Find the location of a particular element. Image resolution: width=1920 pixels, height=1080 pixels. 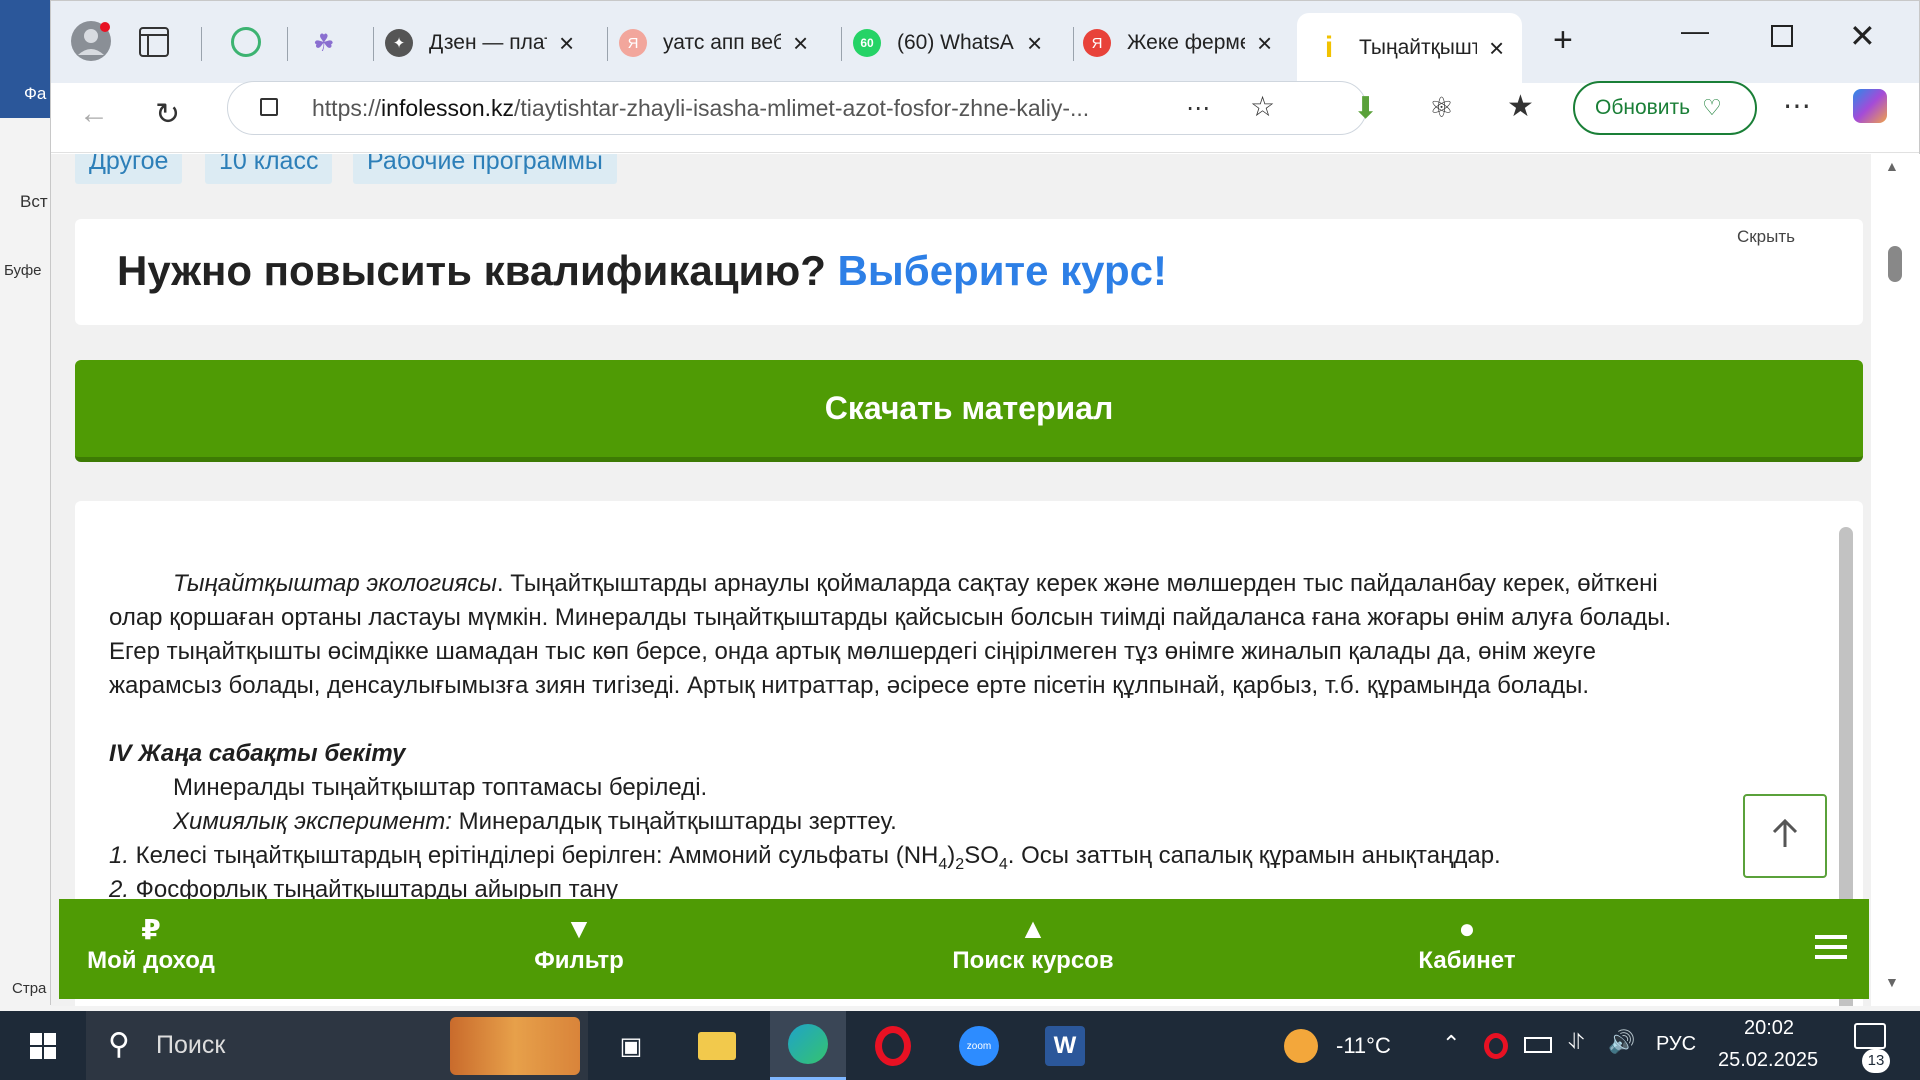

battery-icon is located at coordinates (1538, 1045).